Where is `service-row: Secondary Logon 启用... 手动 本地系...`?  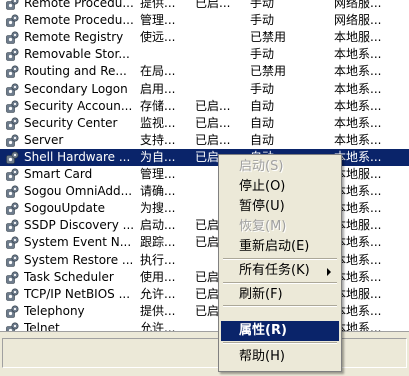
service-row: Secondary Logon 启用... 手动 本地系... is located at coordinates (204, 89).